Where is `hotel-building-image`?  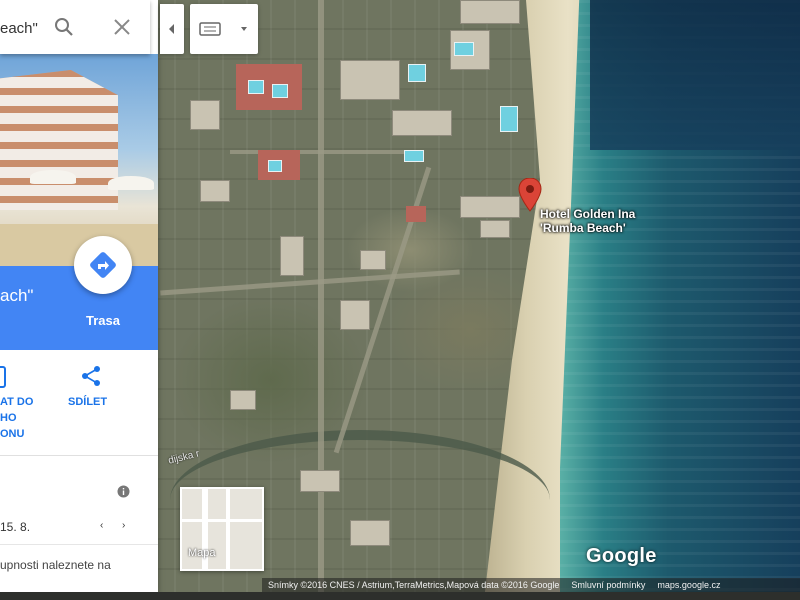
hotel-building-image is located at coordinates (59, 140).